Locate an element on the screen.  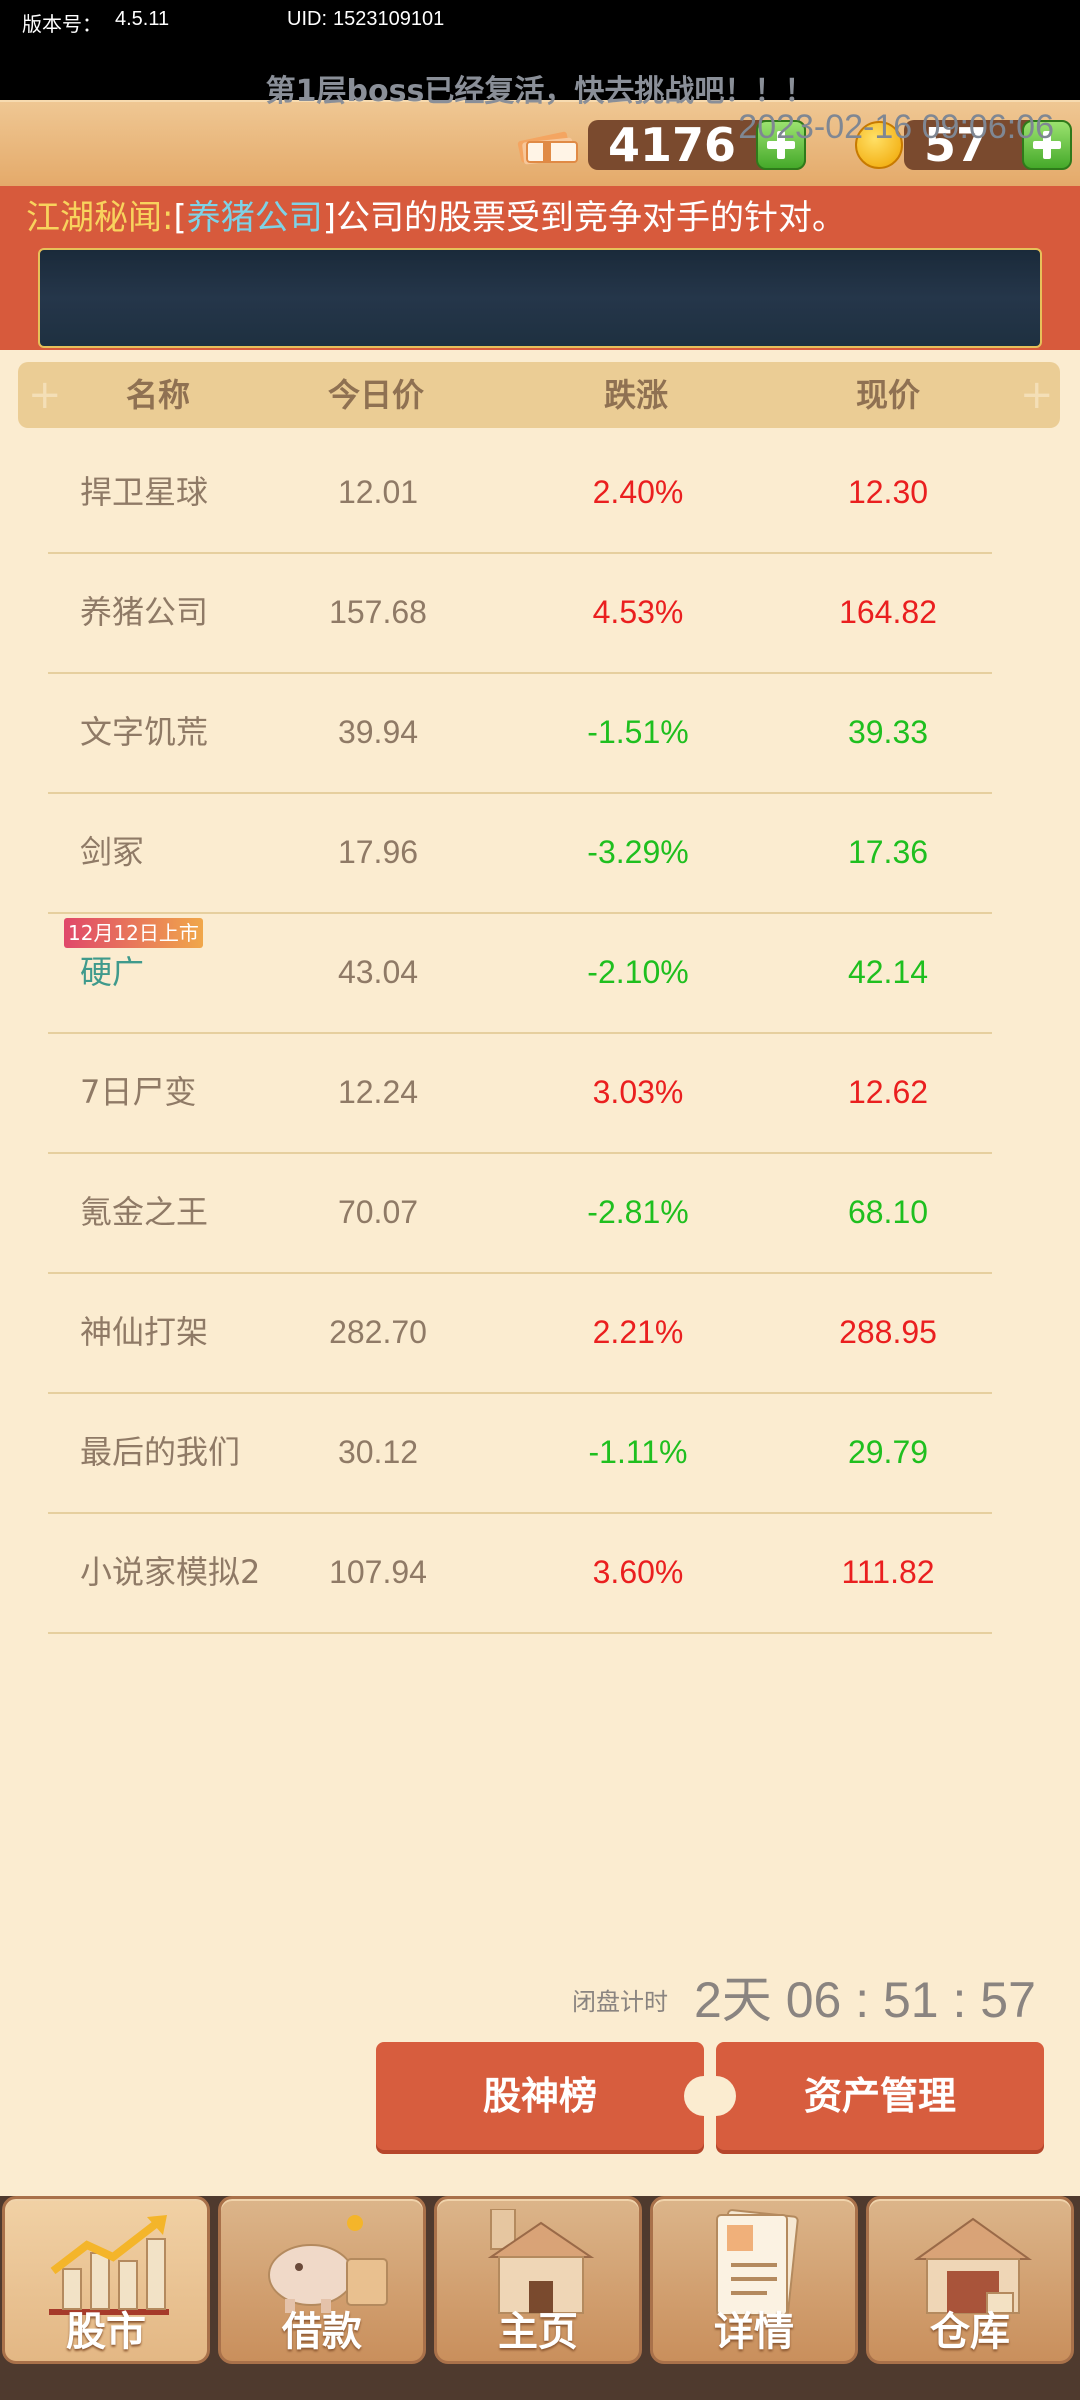
table-row: 捍卫星球 12.01 2.40% 12.30 is located at coordinates (520, 494).